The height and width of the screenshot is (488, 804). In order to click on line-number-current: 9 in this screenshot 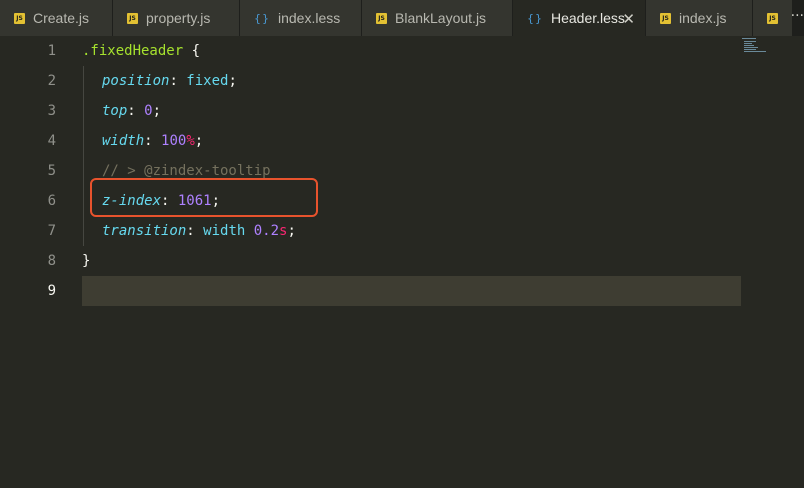, I will do `click(51, 291)`.